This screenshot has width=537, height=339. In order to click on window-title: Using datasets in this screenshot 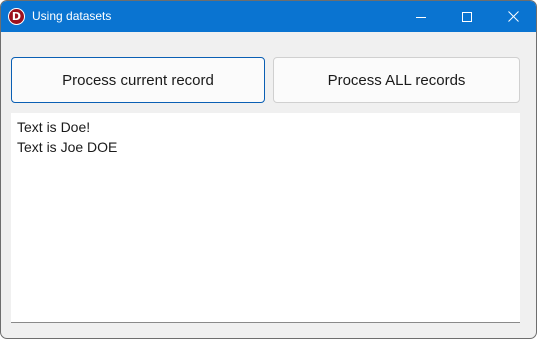, I will do `click(72, 16)`.